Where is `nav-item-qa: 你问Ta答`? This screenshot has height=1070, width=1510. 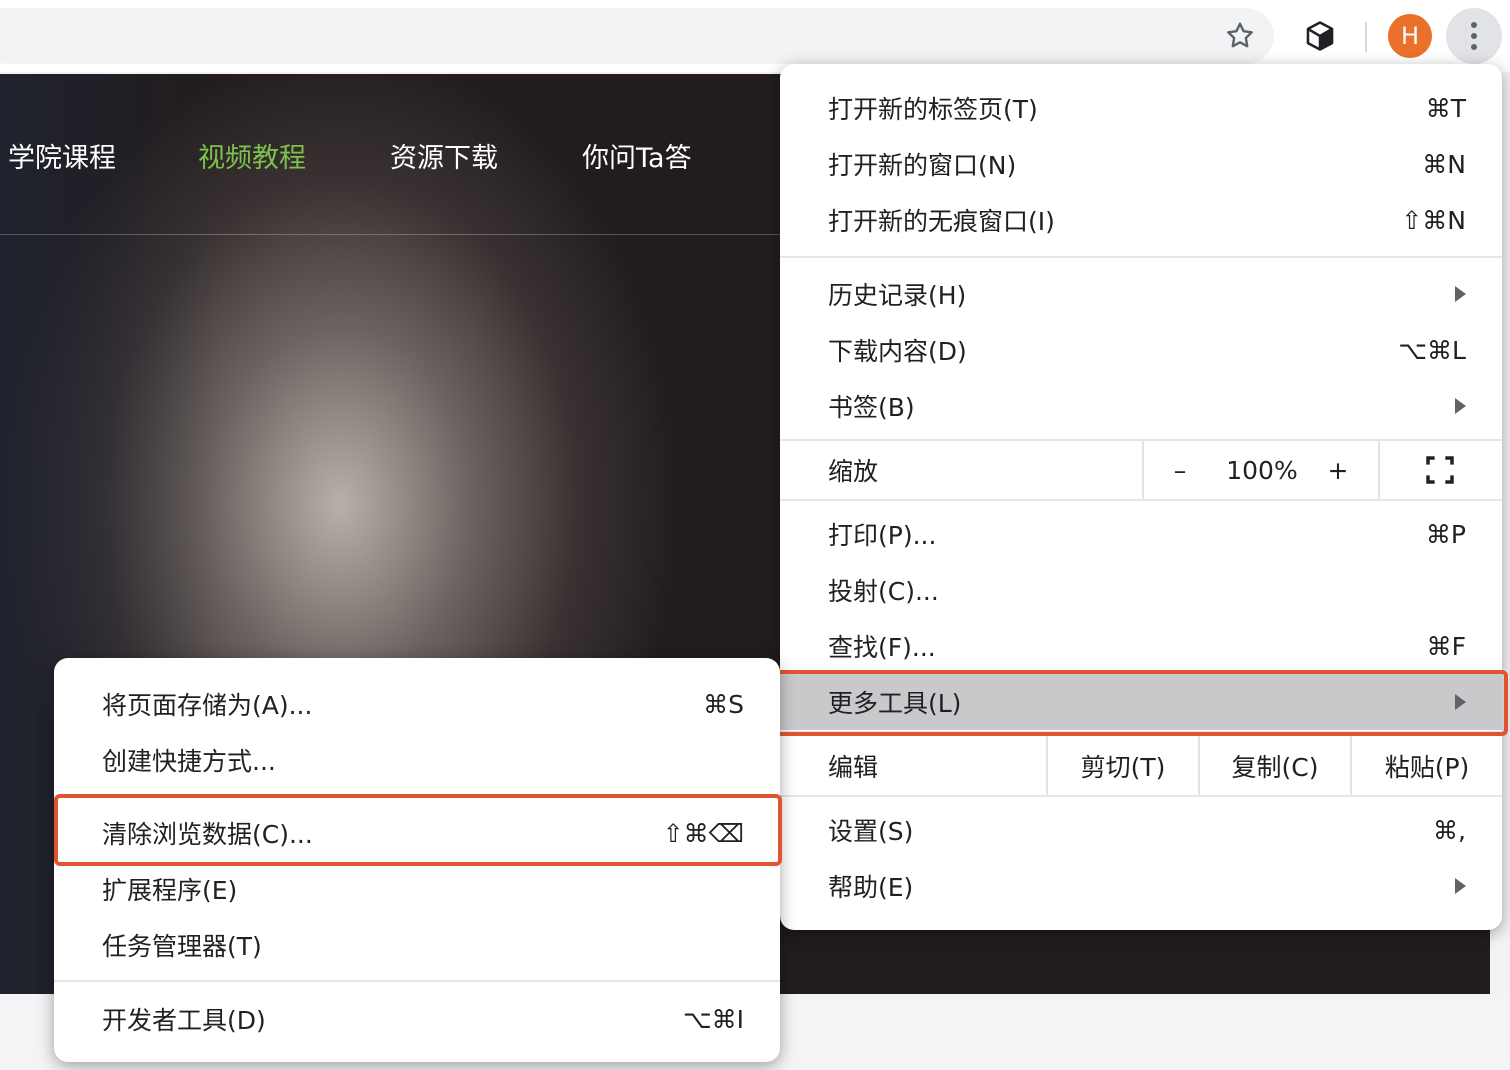 nav-item-qa: 你问Ta答 is located at coordinates (637, 155).